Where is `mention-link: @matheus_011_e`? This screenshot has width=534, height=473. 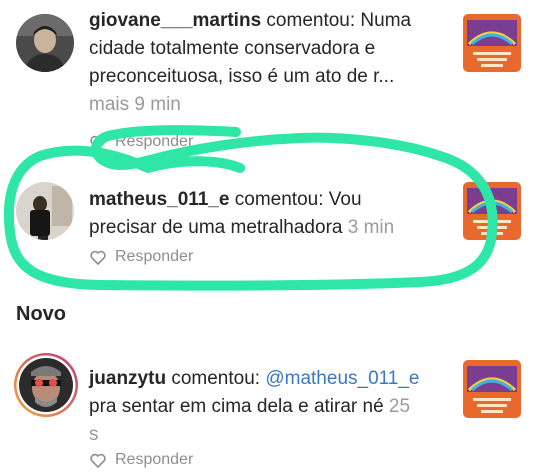 mention-link: @matheus_011_e is located at coordinates (342, 378).